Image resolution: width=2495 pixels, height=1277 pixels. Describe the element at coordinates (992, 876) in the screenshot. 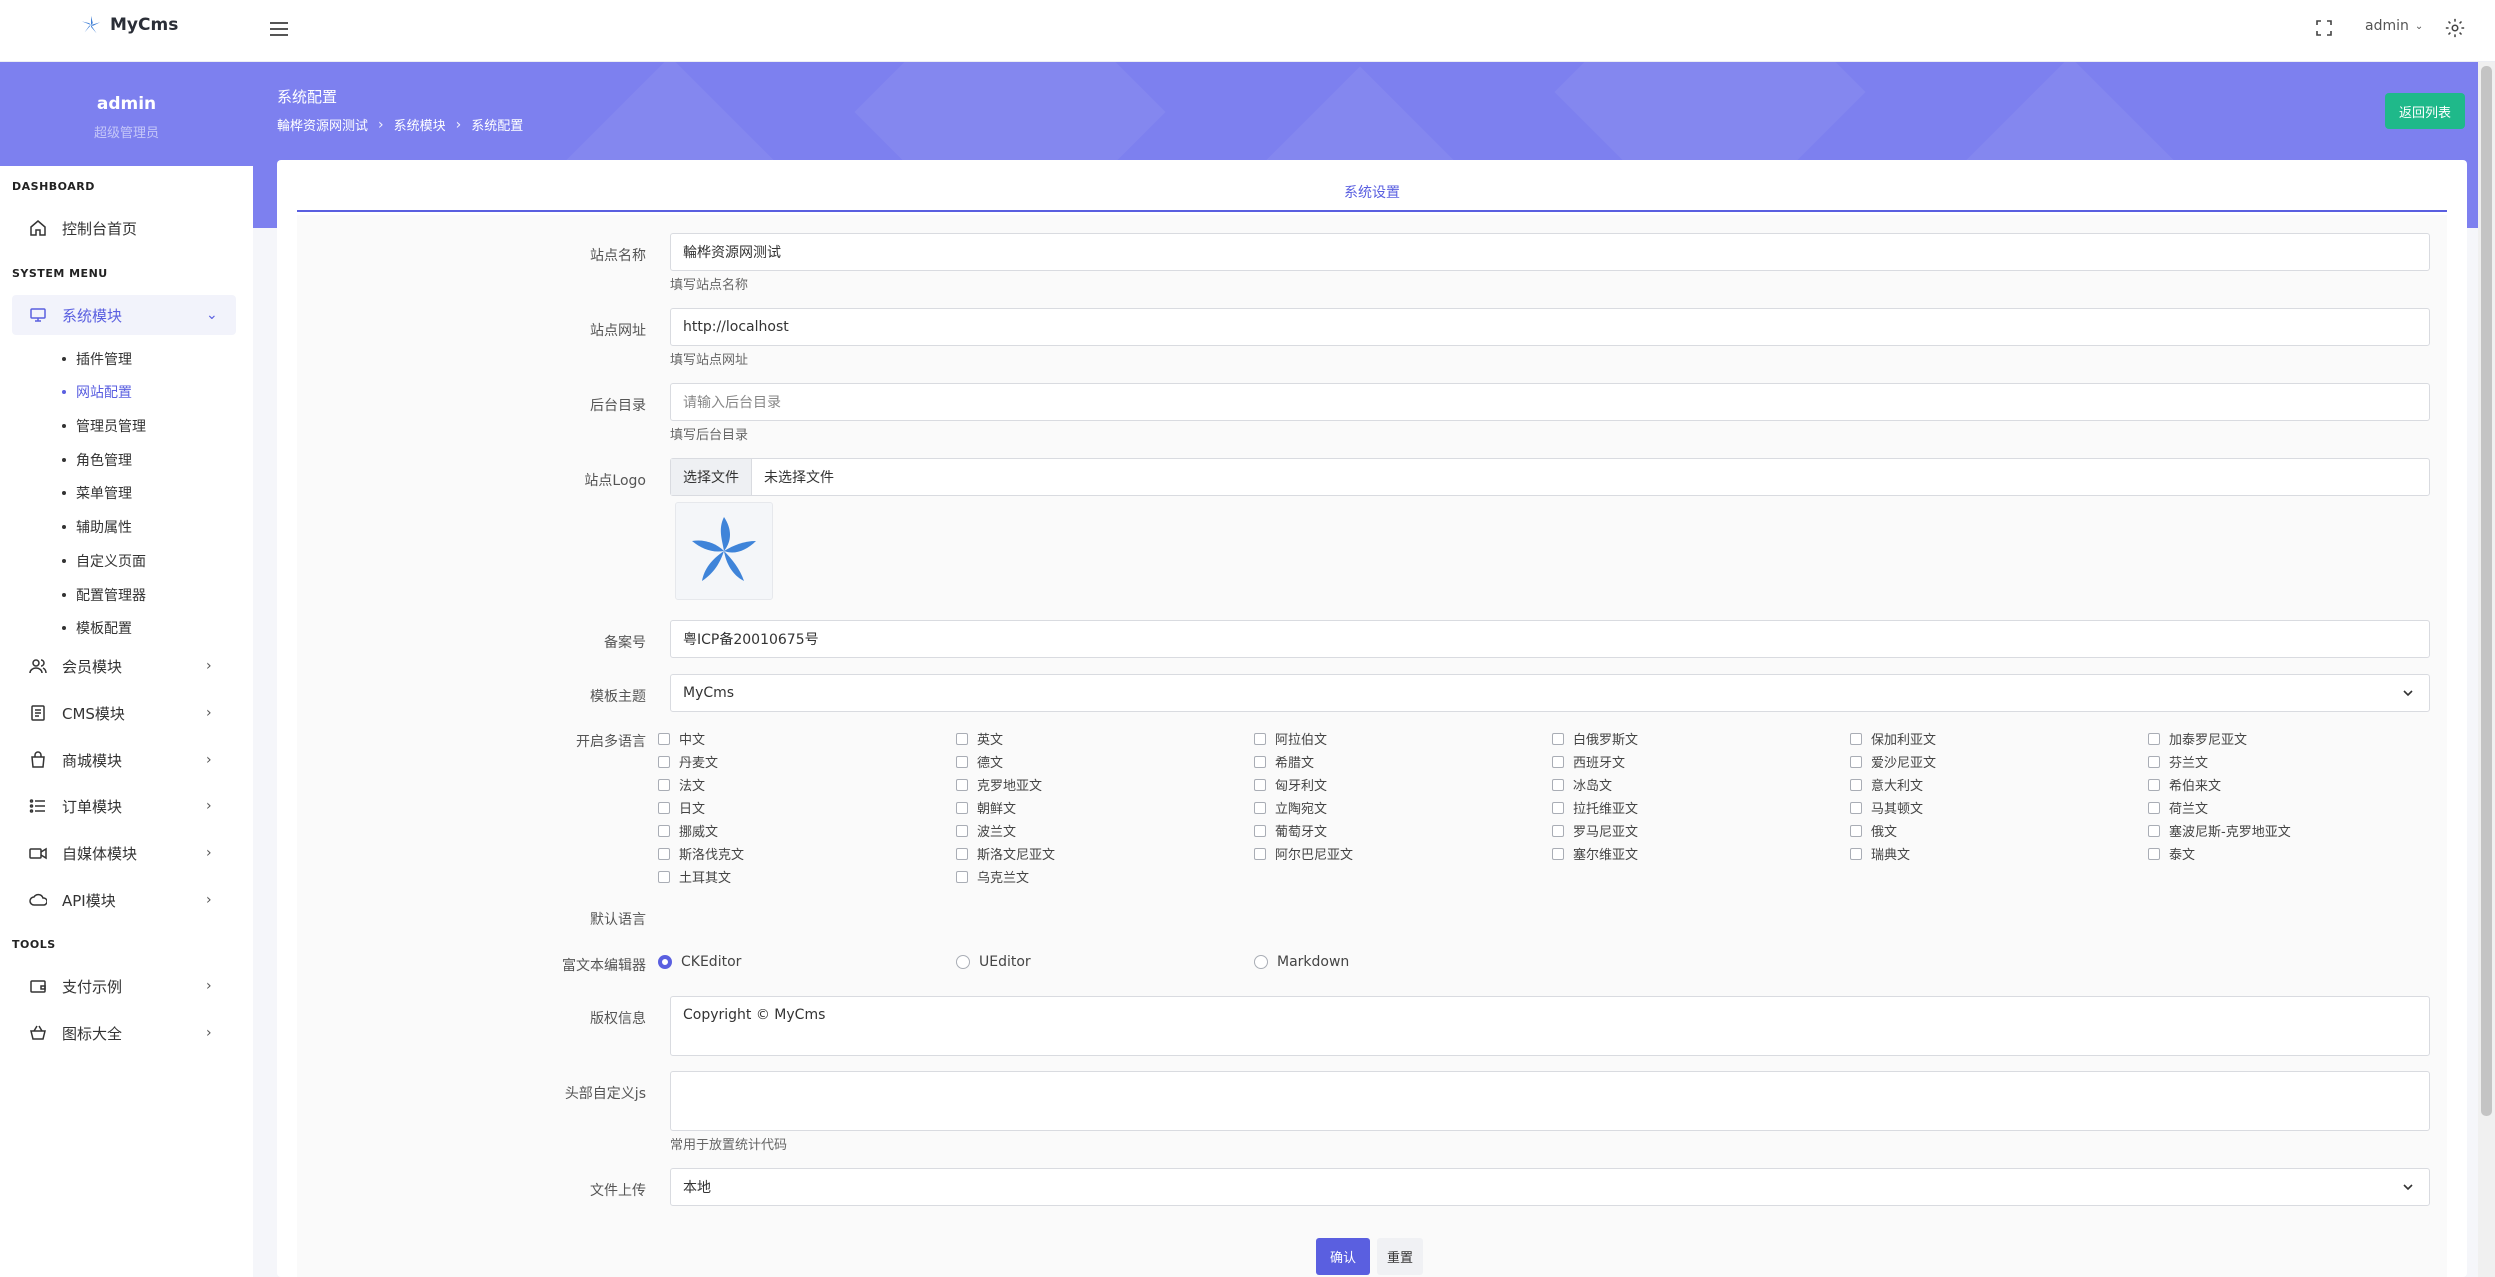

I see `language-checkbox: 乌克兰文` at that location.